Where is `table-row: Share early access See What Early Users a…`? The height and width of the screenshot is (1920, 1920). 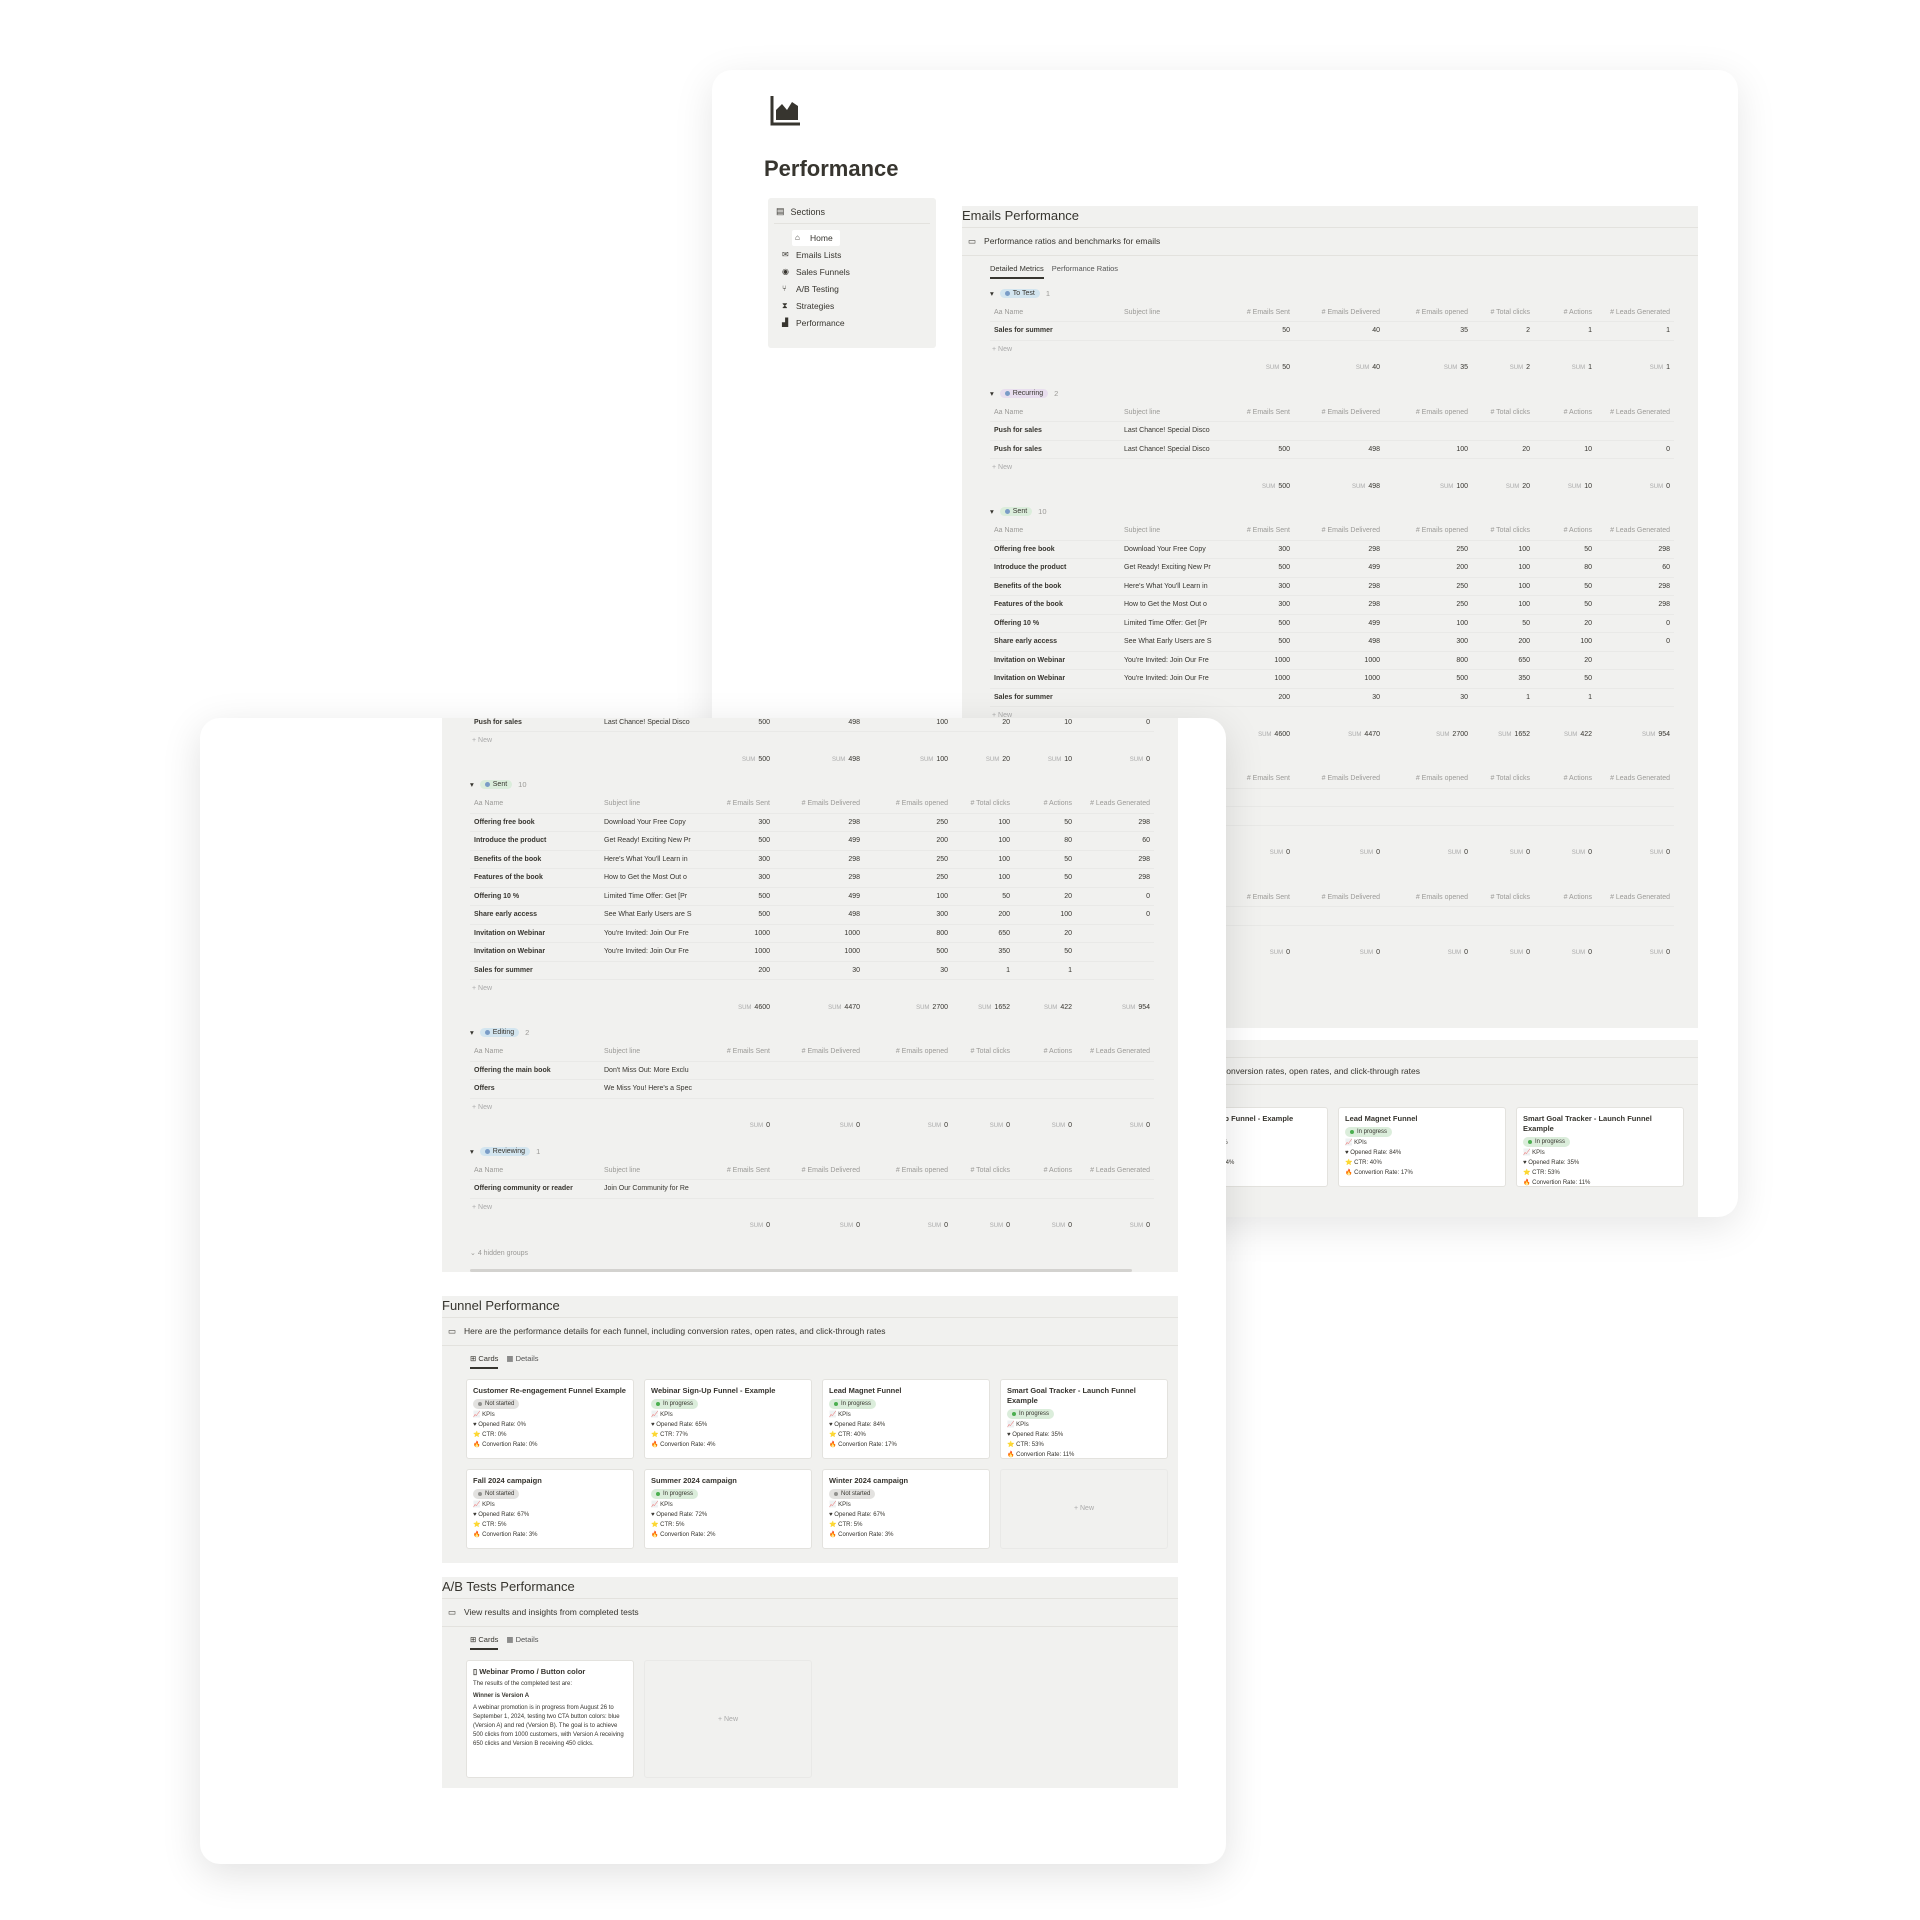 table-row: Share early access See What Early Users a… is located at coordinates (812, 915).